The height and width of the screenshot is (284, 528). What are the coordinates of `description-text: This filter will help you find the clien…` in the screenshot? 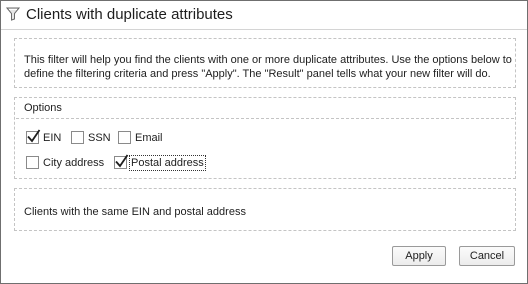 It's located at (268, 67).